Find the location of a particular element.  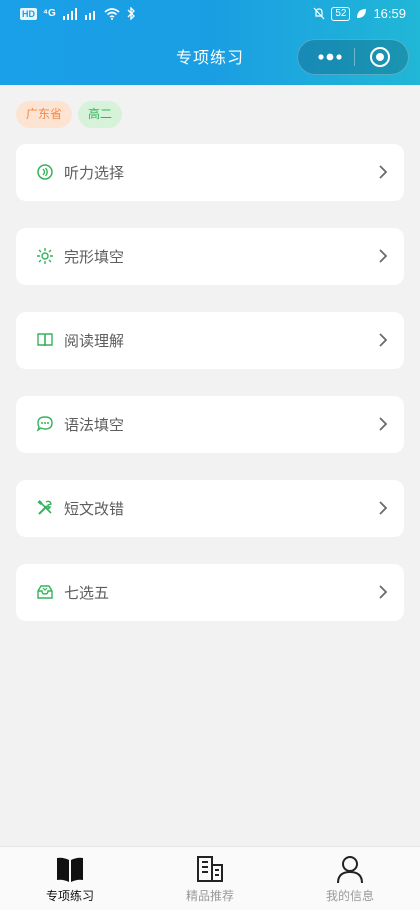

card-listening: 听力选择 is located at coordinates (210, 172).